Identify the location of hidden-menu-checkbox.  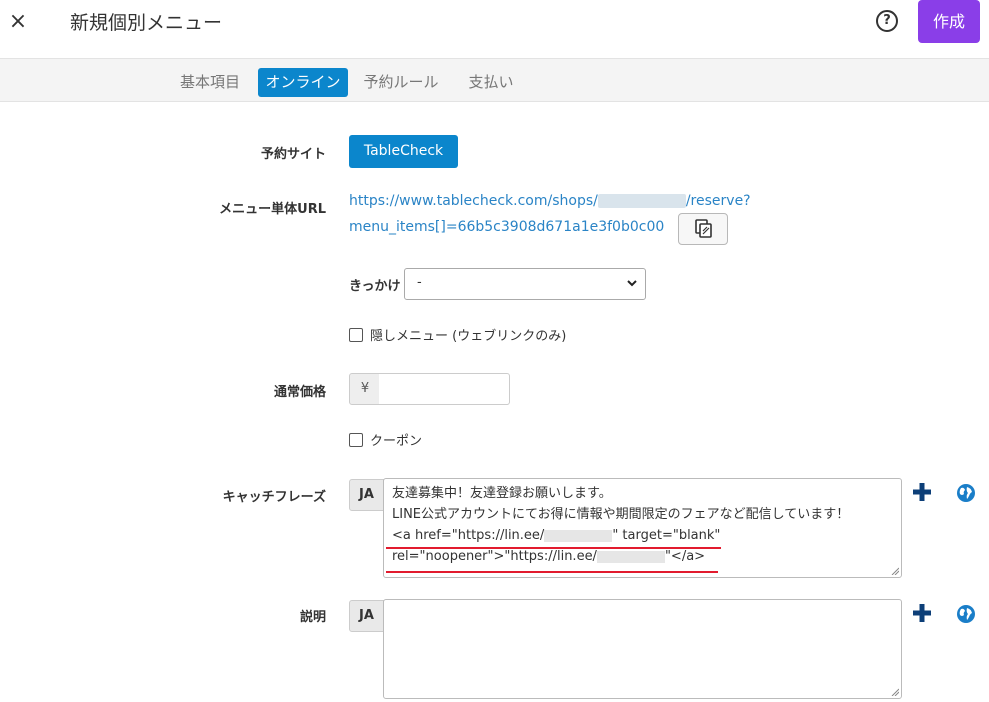
(356, 335).